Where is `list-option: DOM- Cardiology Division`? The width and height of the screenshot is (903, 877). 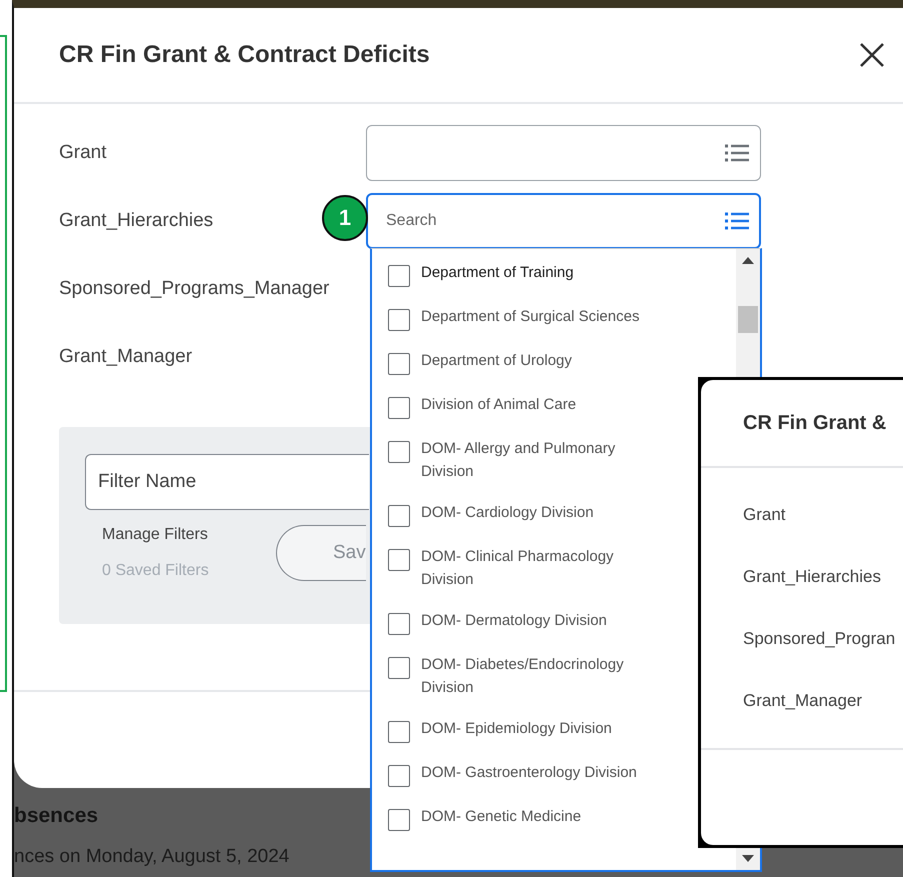
list-option: DOM- Cardiology Division is located at coordinates (491, 514).